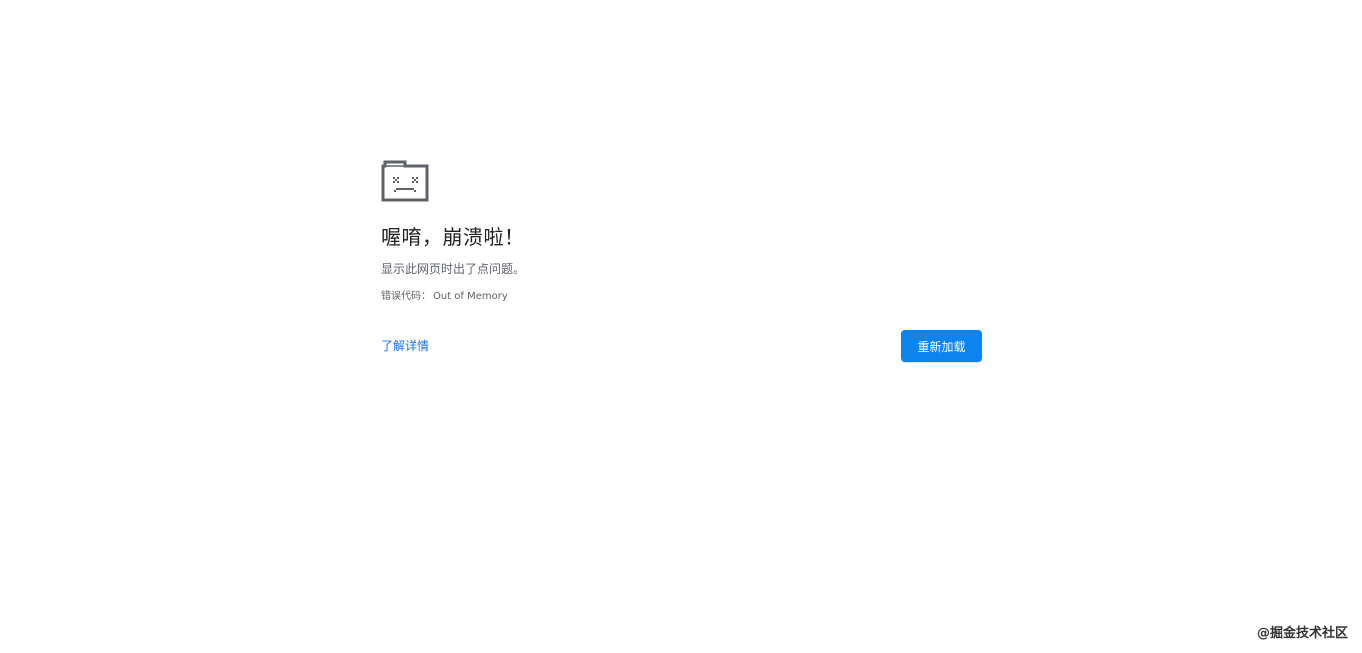  Describe the element at coordinates (681, 346) in the screenshot. I see `actions-row: 了解详情 重新加载` at that location.